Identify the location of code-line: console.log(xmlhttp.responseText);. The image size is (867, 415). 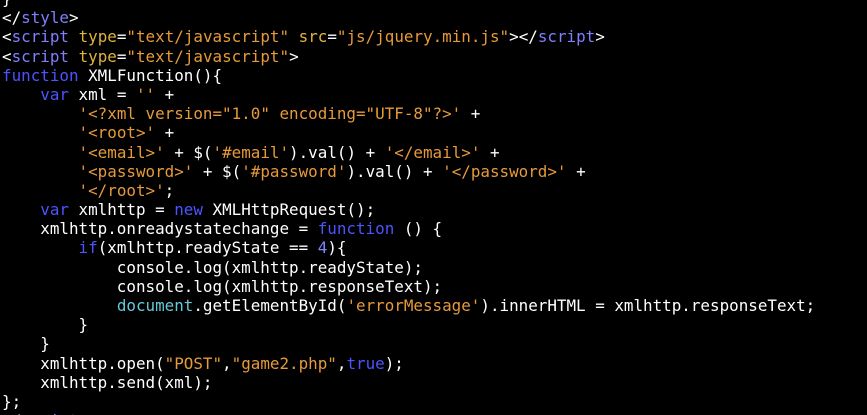
(408, 286).